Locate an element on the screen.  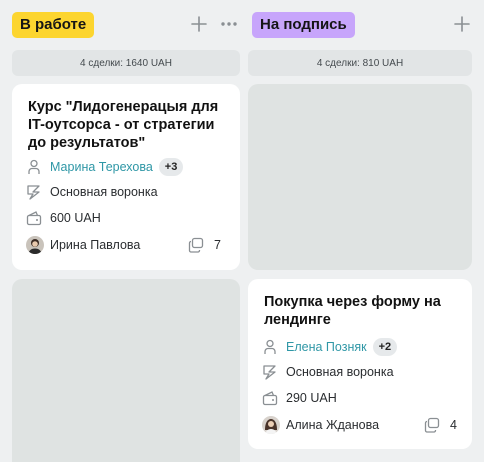
extra-contacts-badge: +3 is located at coordinates (171, 167).